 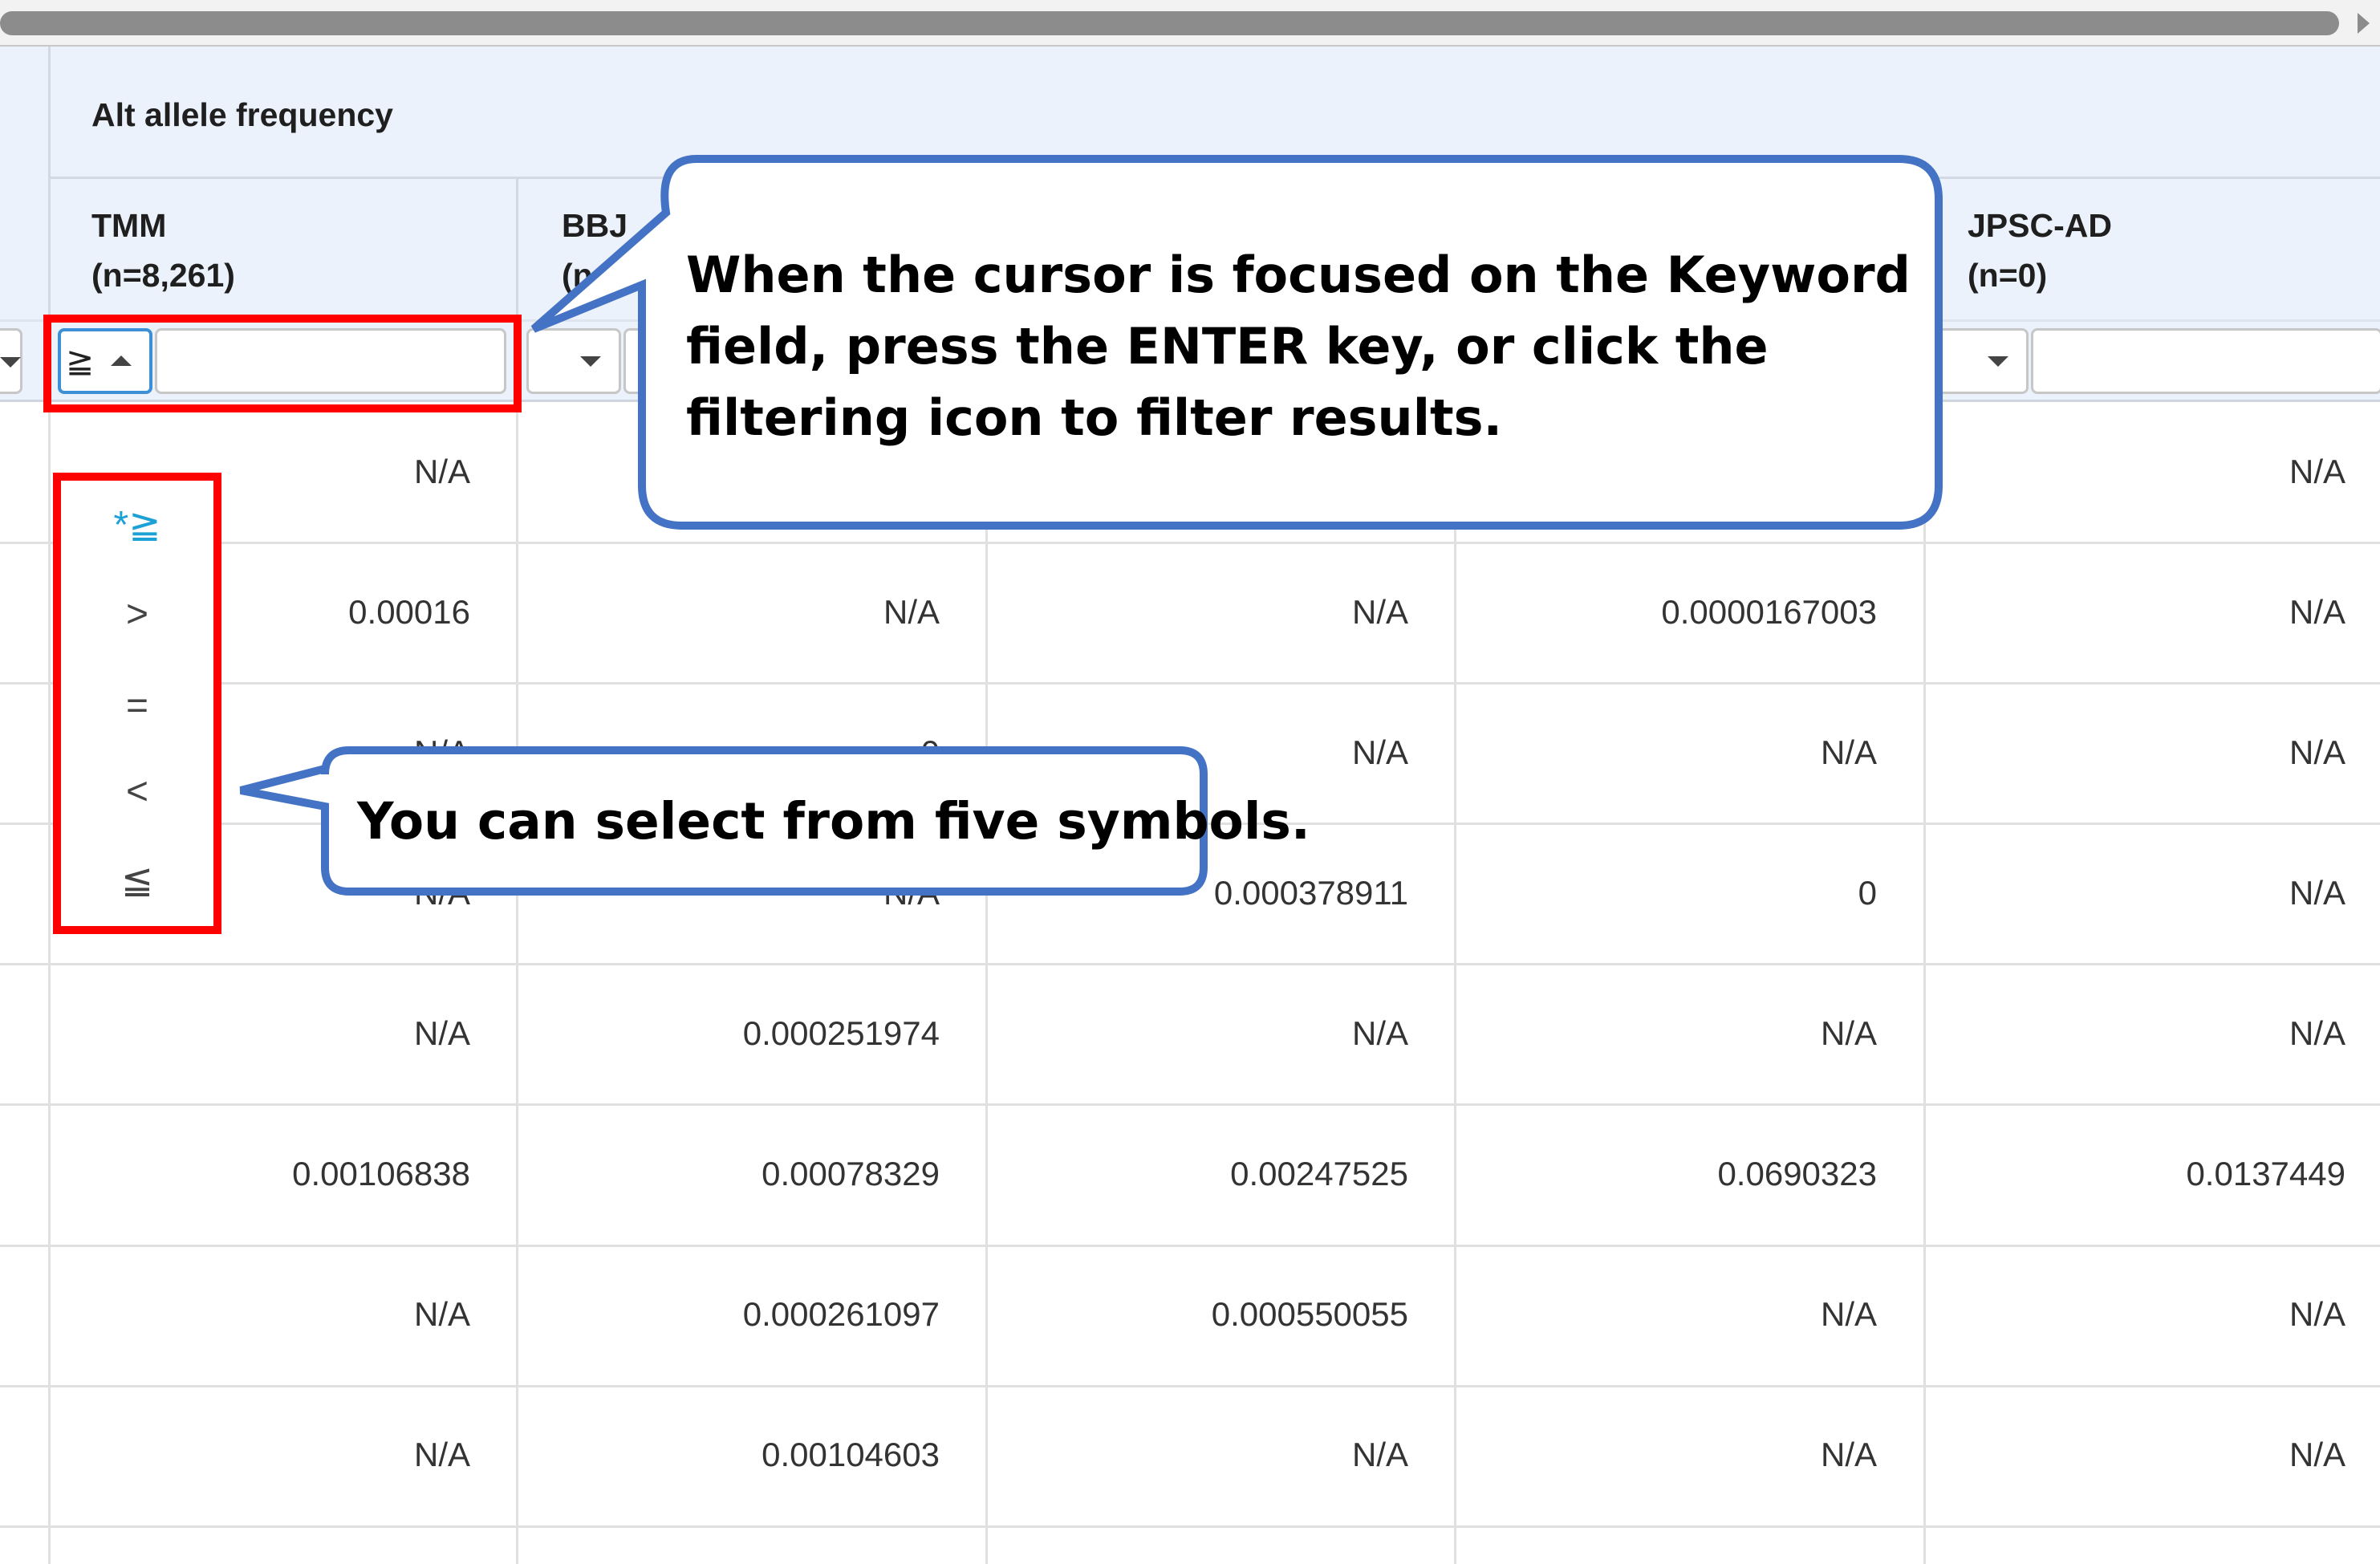 What do you see at coordinates (834, 822) in the screenshot?
I see `symbols-tip-text: You can select from five symbols.` at bounding box center [834, 822].